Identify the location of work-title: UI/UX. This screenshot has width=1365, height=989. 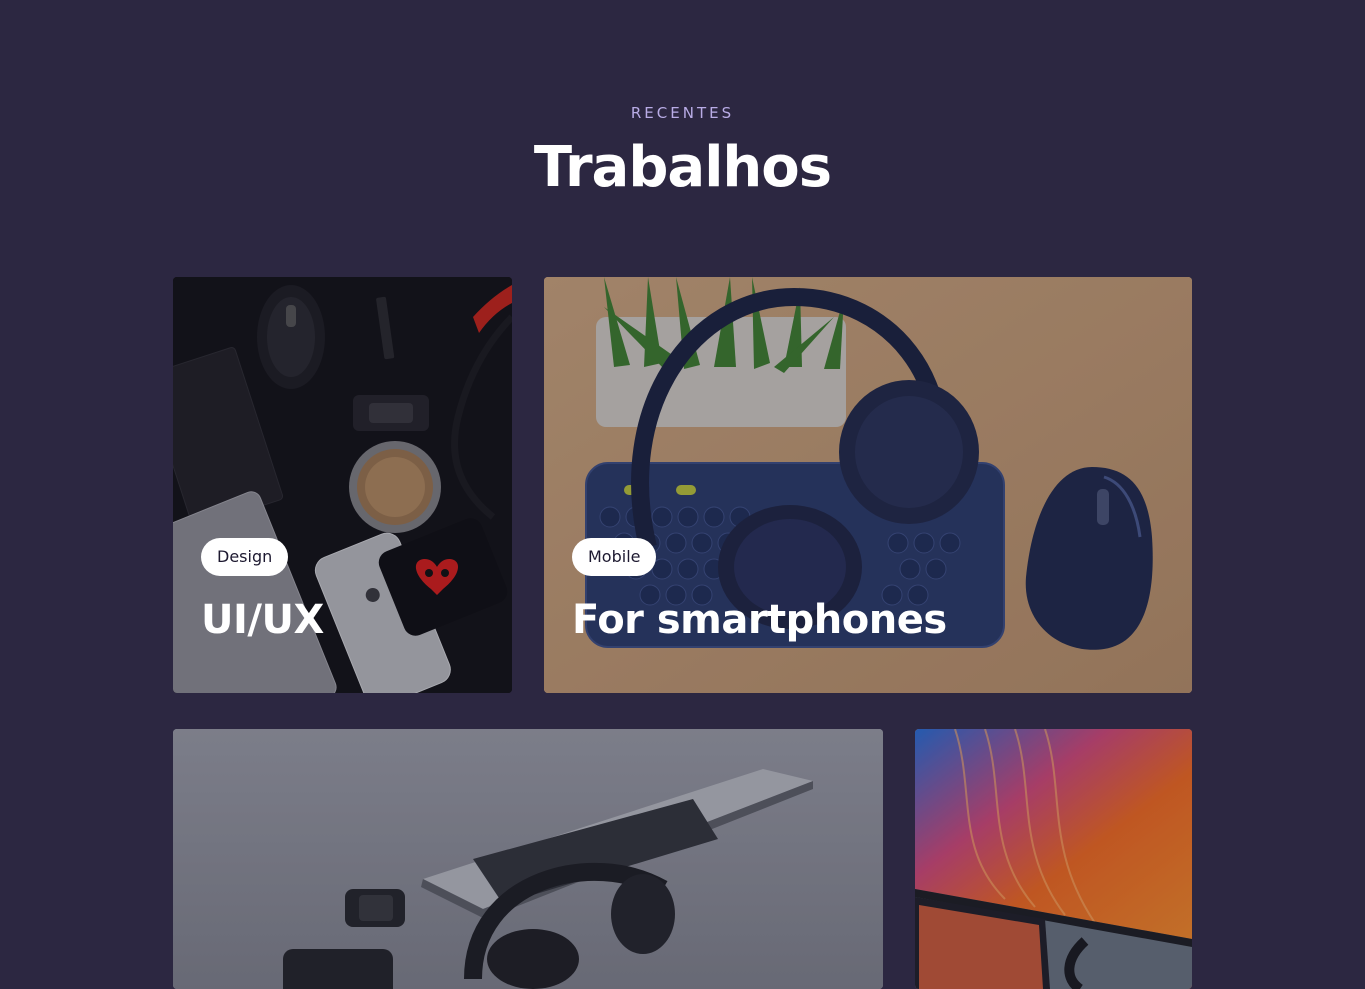
(262, 620).